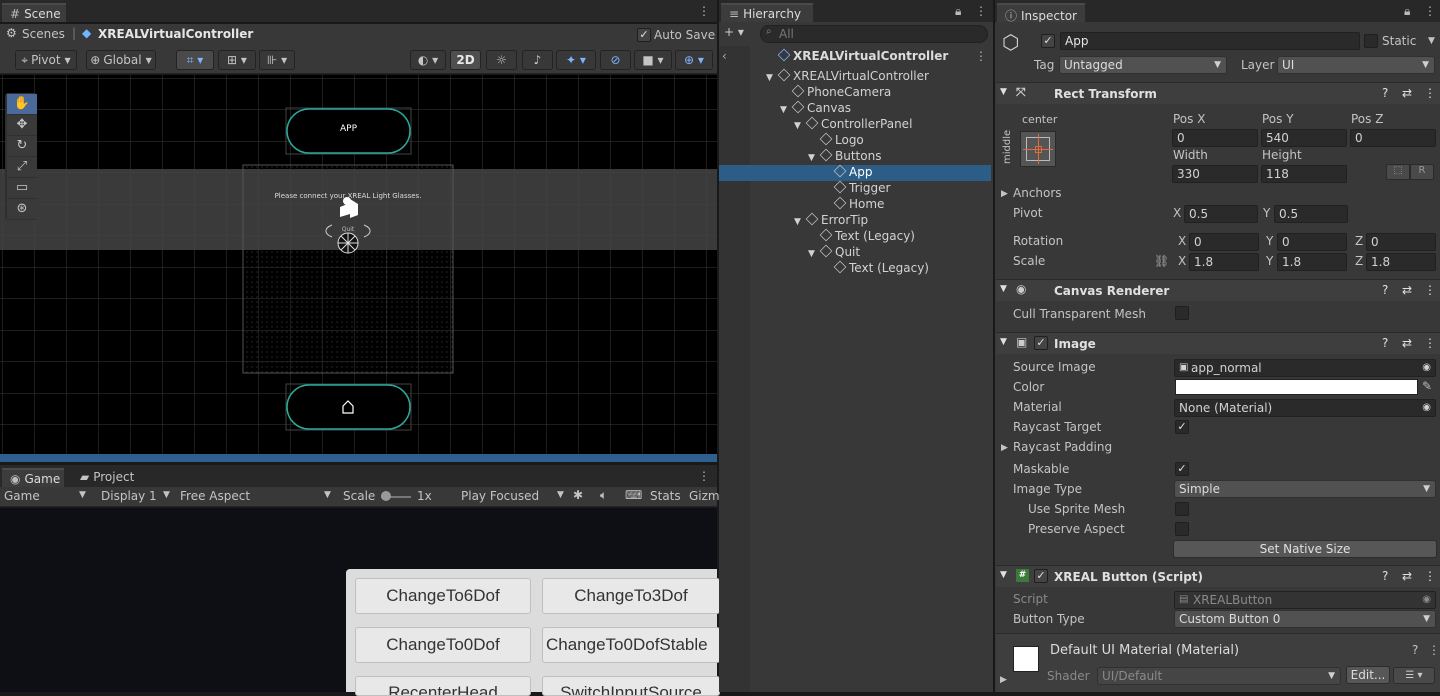 This screenshot has width=1440, height=696. What do you see at coordinates (1356, 65) in the screenshot?
I see `layer-dropdown: UI ▼` at bounding box center [1356, 65].